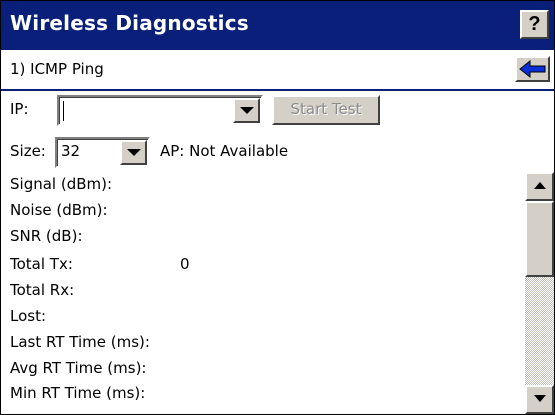 The image size is (555, 415). What do you see at coordinates (28, 151) in the screenshot?
I see `size-label: Size:` at bounding box center [28, 151].